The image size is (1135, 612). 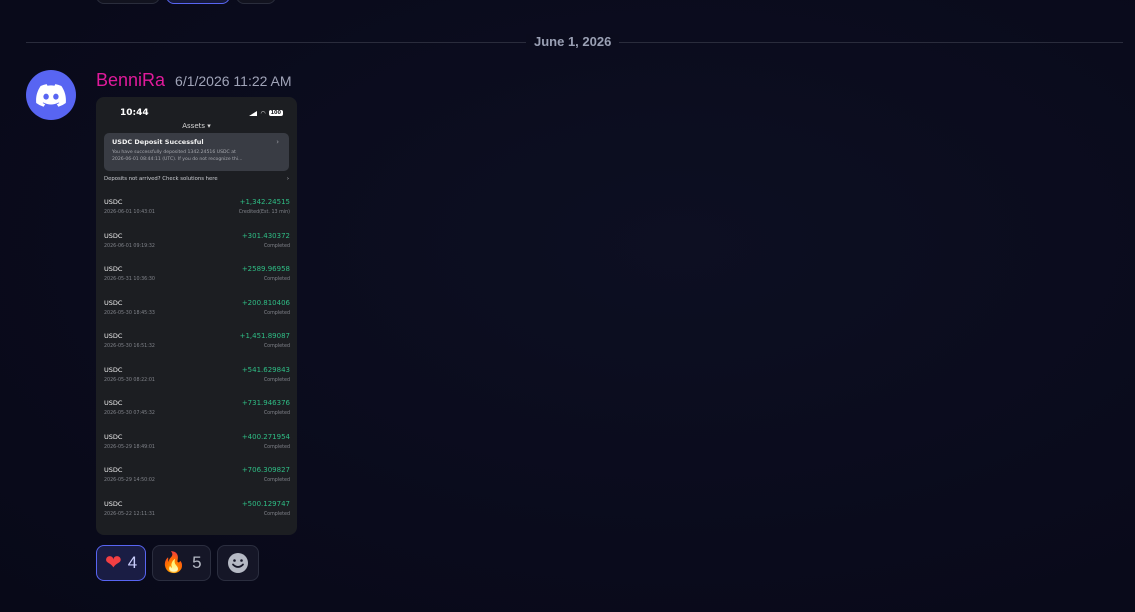 What do you see at coordinates (129, 313) in the screenshot?
I see `transaction-date: 2026-05-30 18:45:33` at bounding box center [129, 313].